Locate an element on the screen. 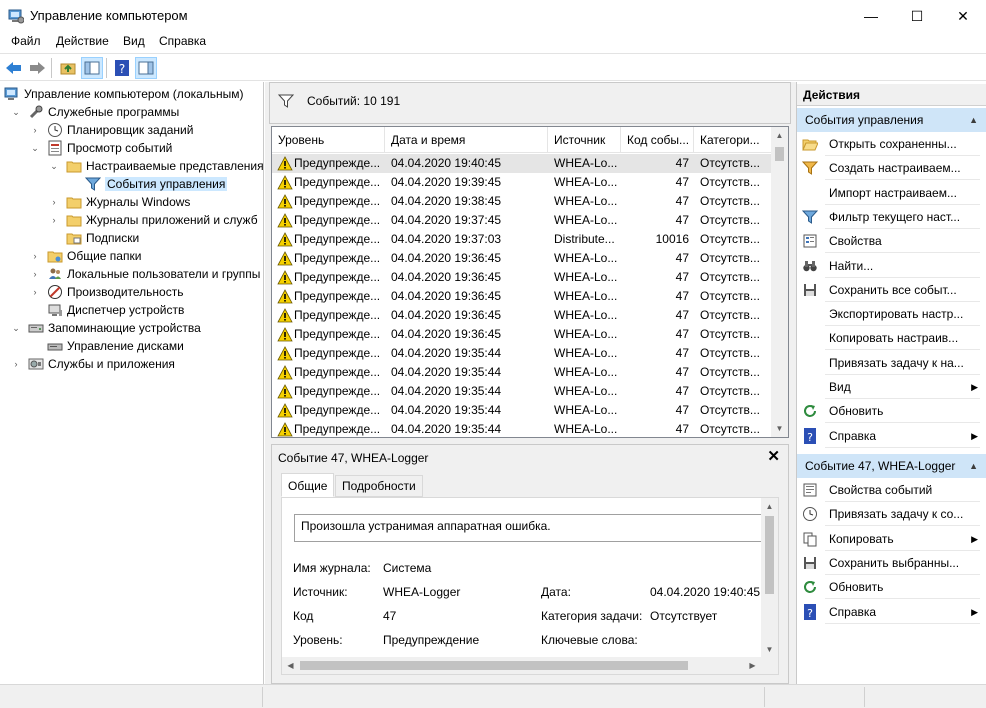 This screenshot has height=708, width=986. detail-hscroll-thumb is located at coordinates (494, 665).